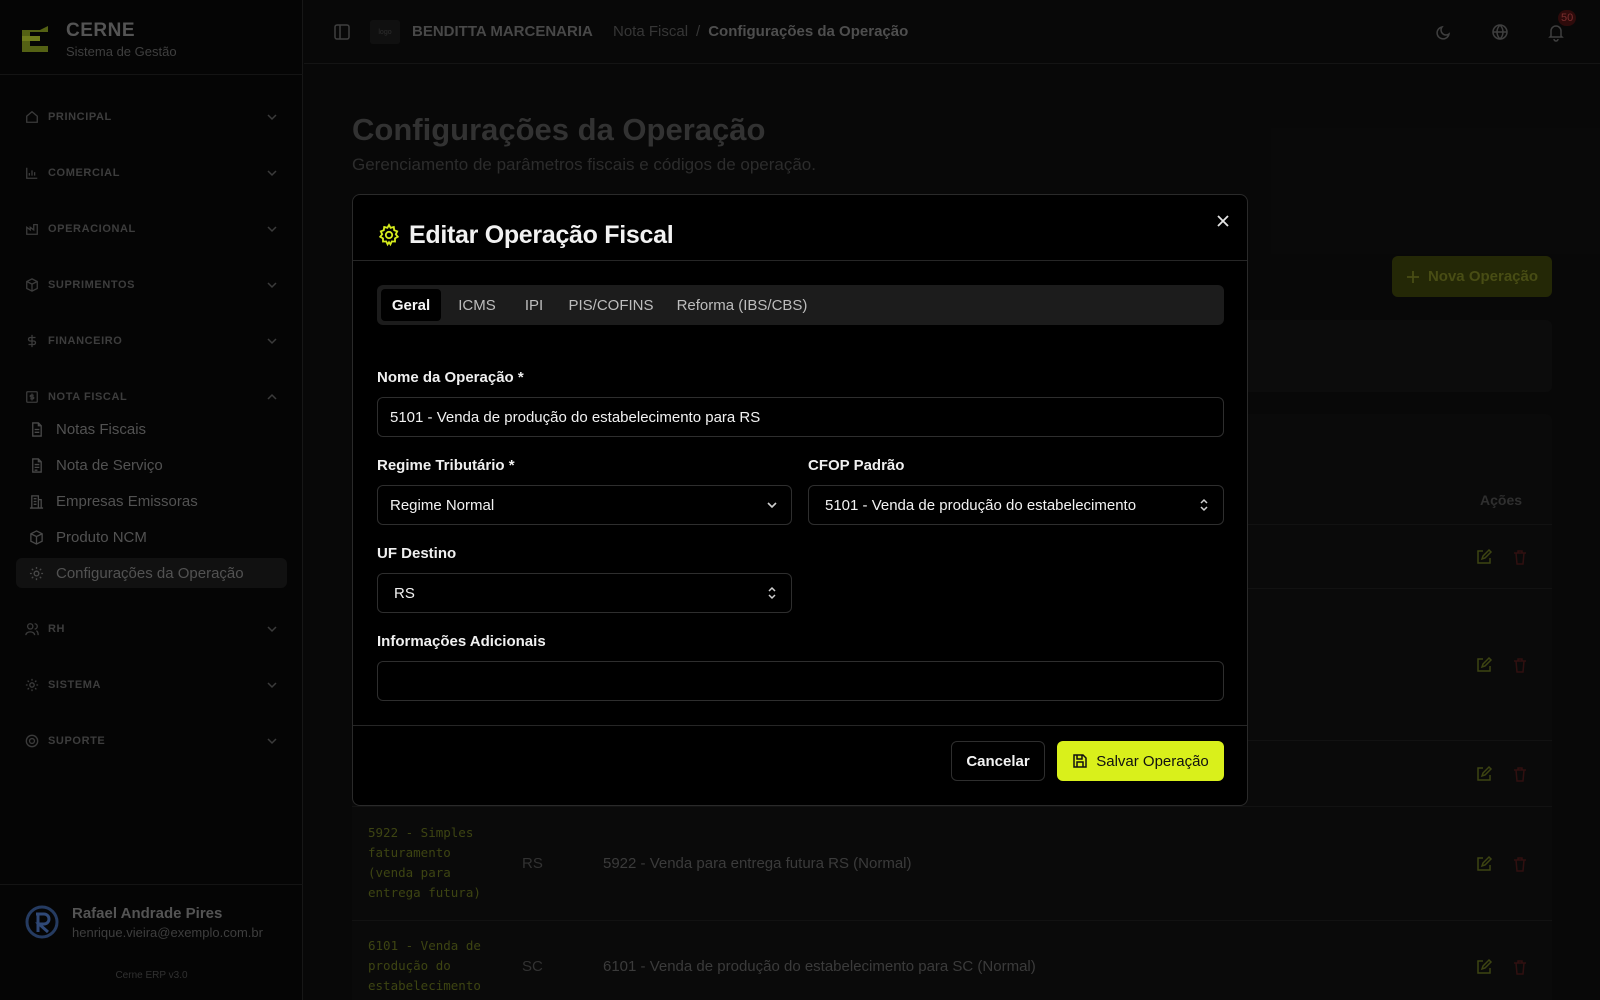 Image resolution: width=1600 pixels, height=1000 pixels. I want to click on gear-icon, so click(389, 235).